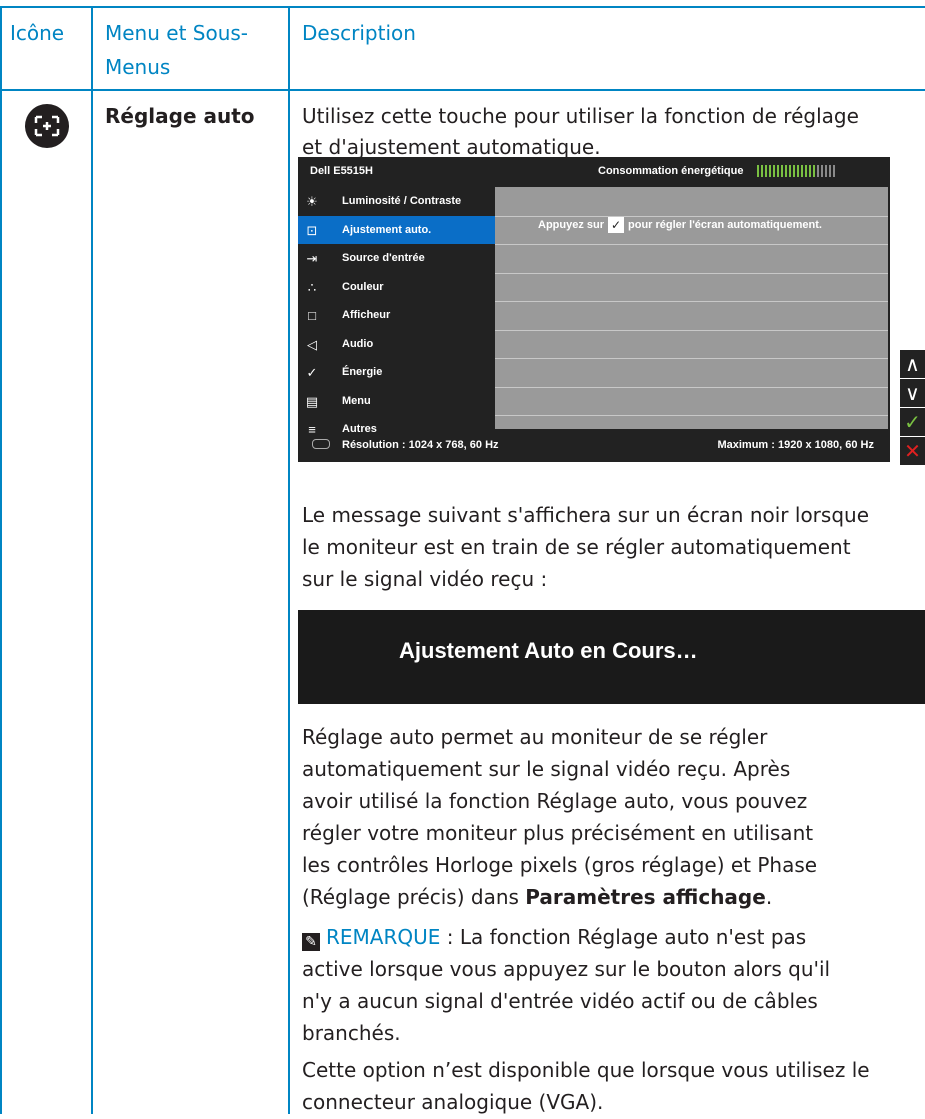  What do you see at coordinates (387, 229) in the screenshot?
I see `osd-menu-item-label: Ajustement auto.` at bounding box center [387, 229].